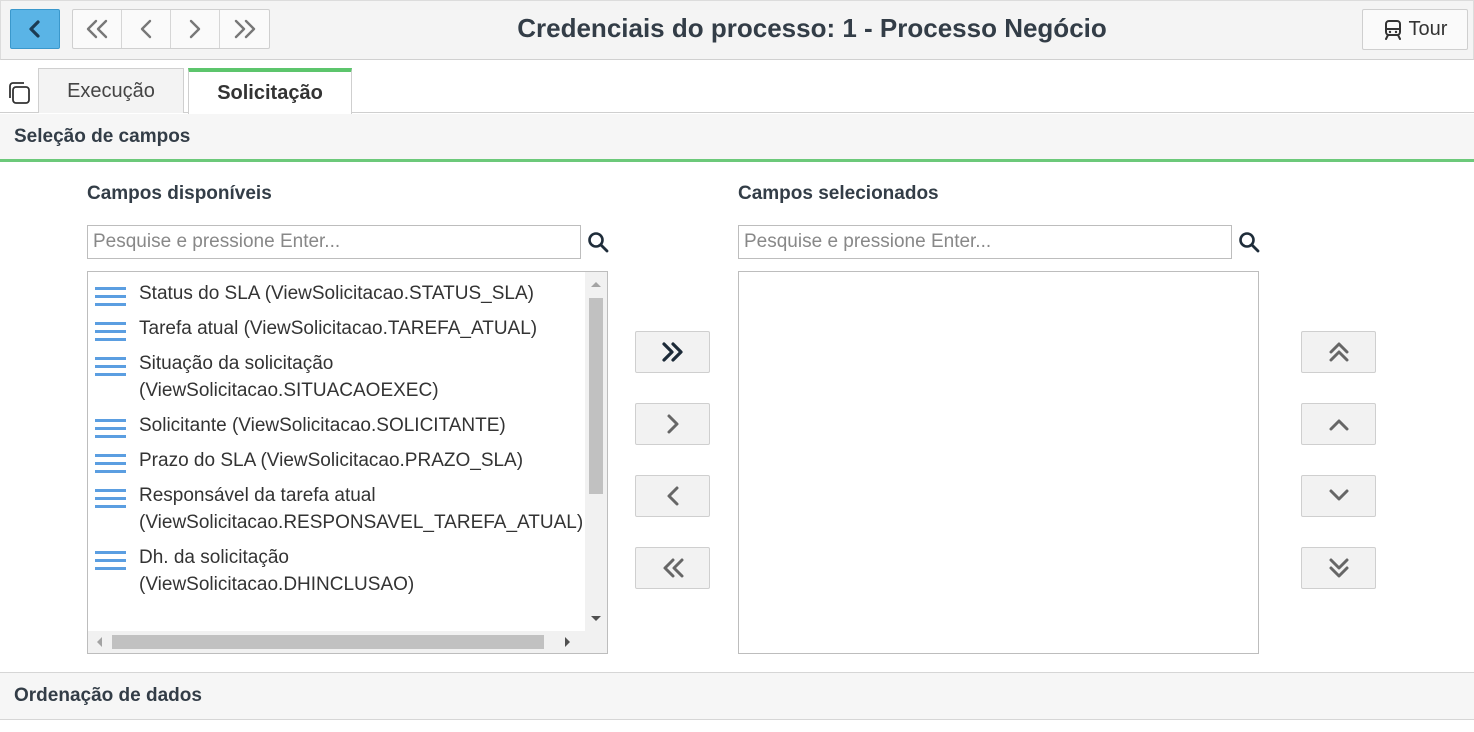 Image resolution: width=1474 pixels, height=732 pixels. I want to click on vertical-scroll-thumb, so click(596, 396).